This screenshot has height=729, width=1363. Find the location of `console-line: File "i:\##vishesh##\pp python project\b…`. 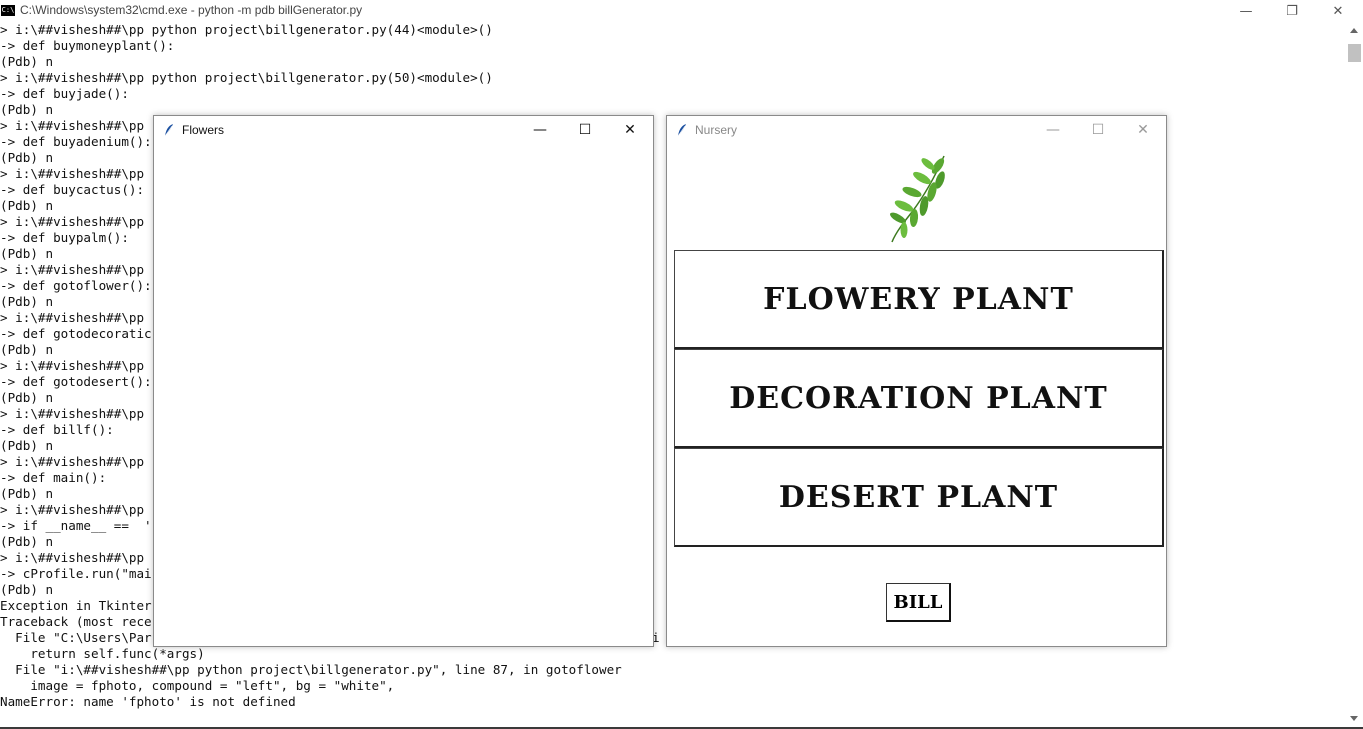

console-line: File "i:\##vishesh##\pp python project\b… is located at coordinates (311, 669).